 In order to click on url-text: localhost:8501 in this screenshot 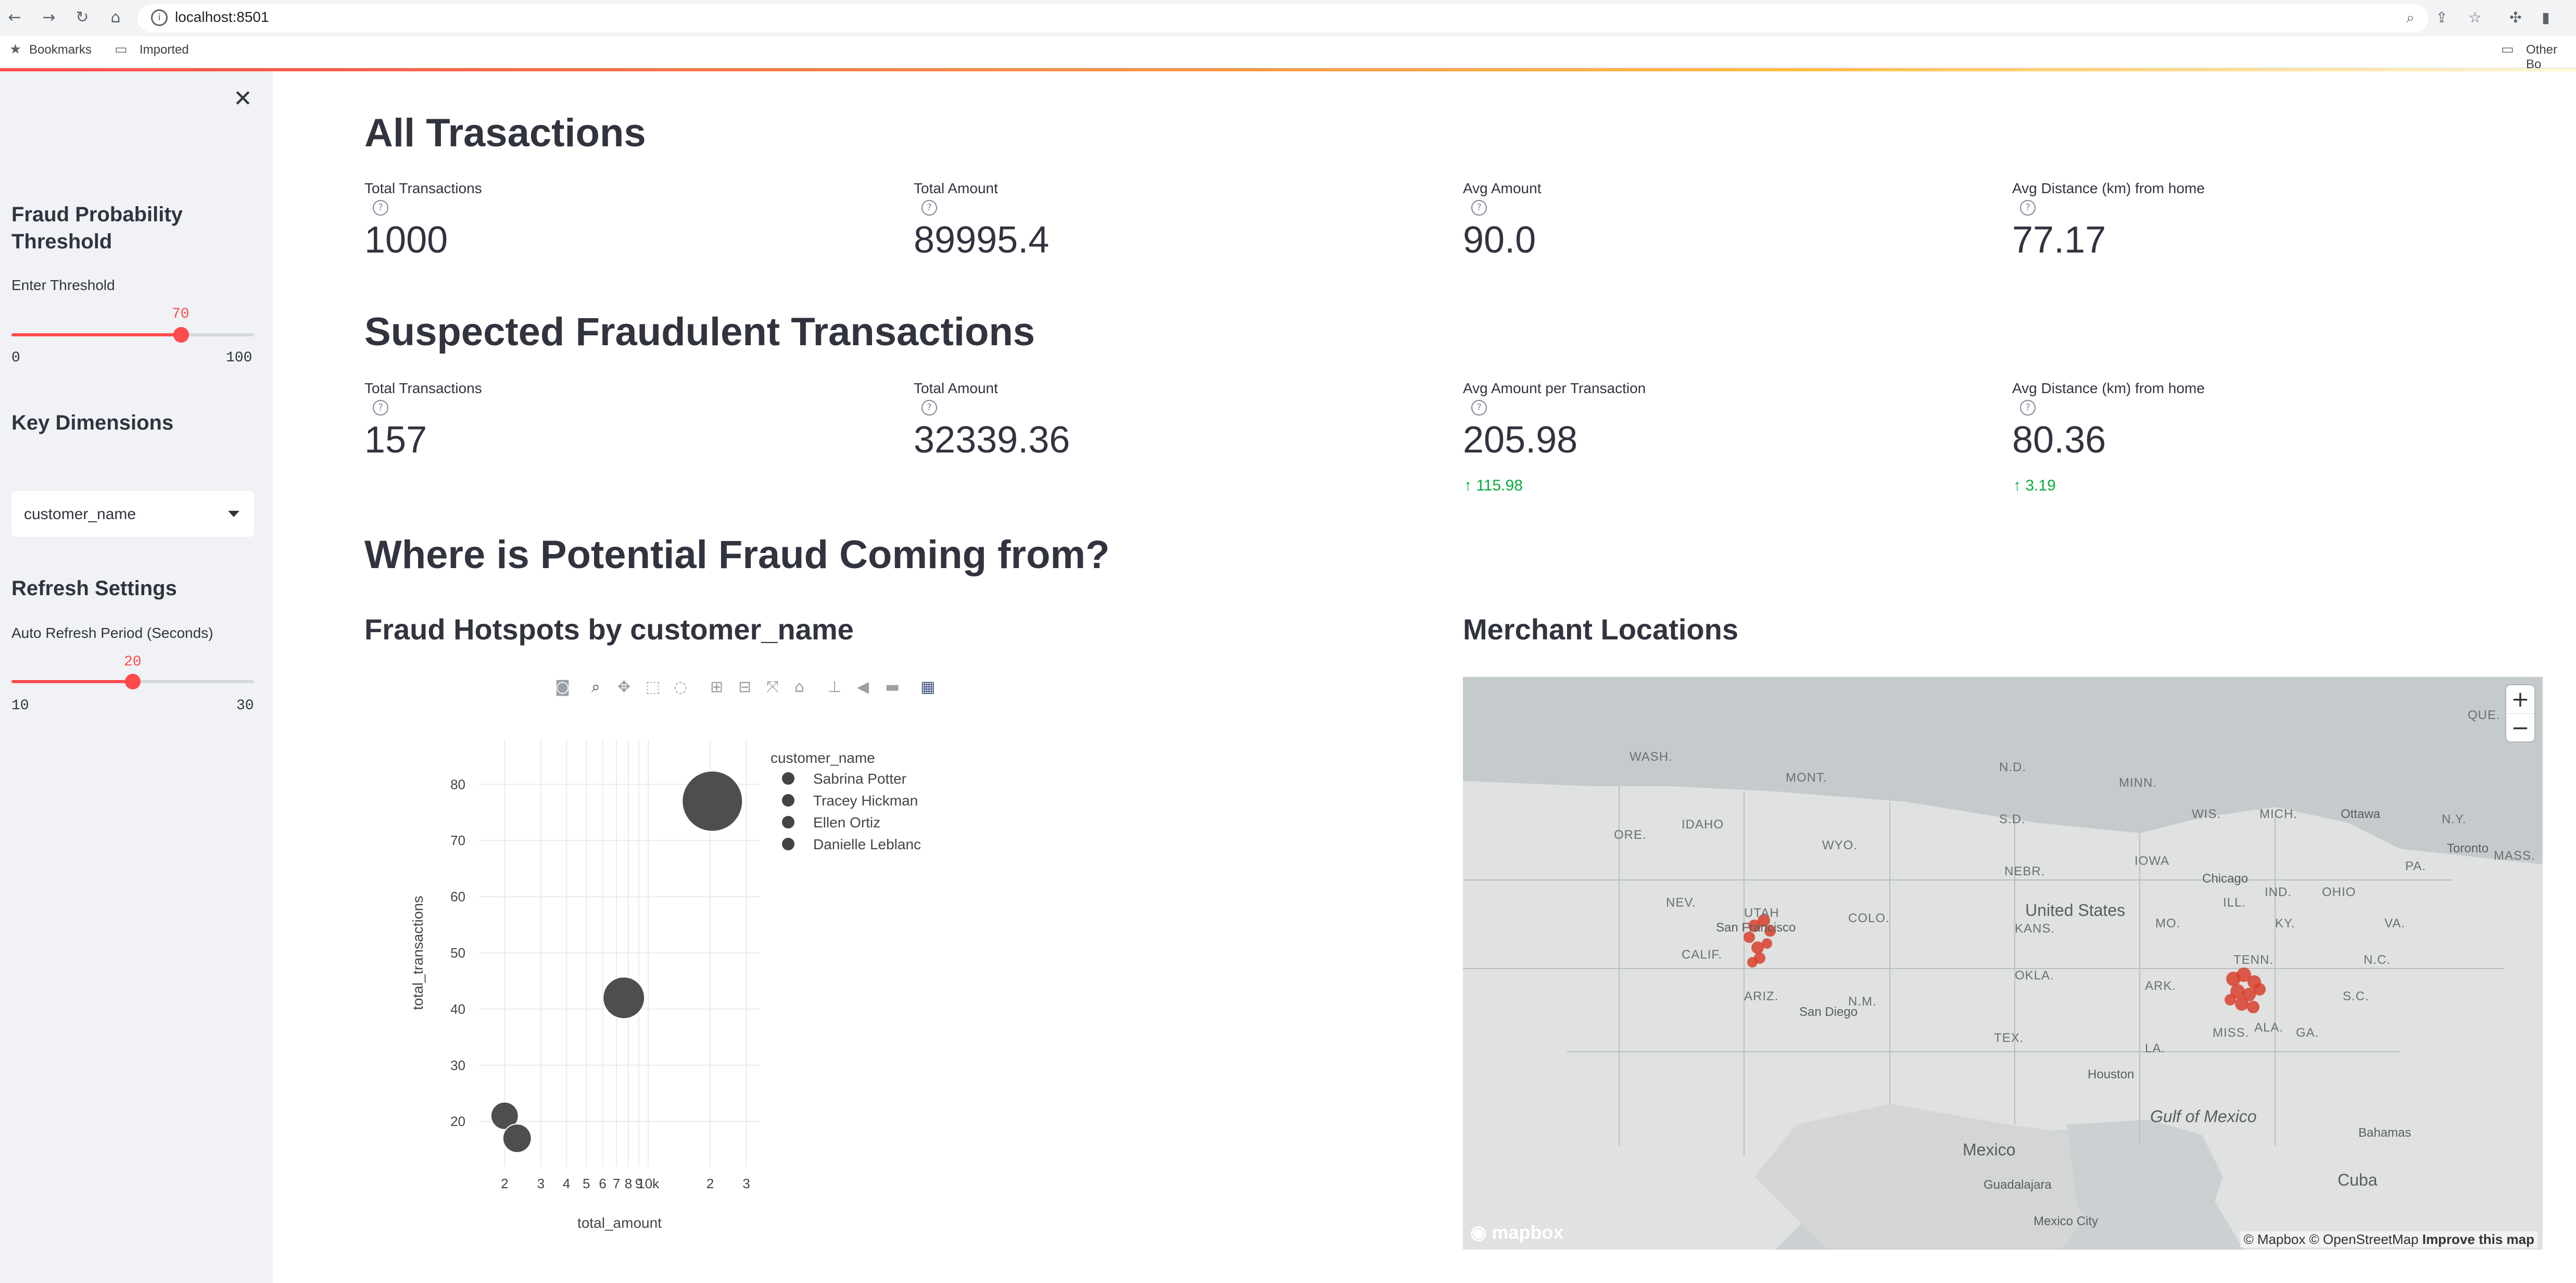, I will do `click(222, 17)`.